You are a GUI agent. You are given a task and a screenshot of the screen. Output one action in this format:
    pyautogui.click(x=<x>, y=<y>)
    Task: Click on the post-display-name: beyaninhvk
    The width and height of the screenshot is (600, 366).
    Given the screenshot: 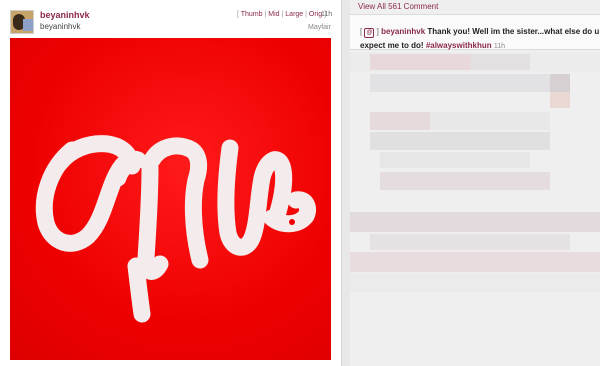 What is the action you would take?
    pyautogui.click(x=60, y=26)
    